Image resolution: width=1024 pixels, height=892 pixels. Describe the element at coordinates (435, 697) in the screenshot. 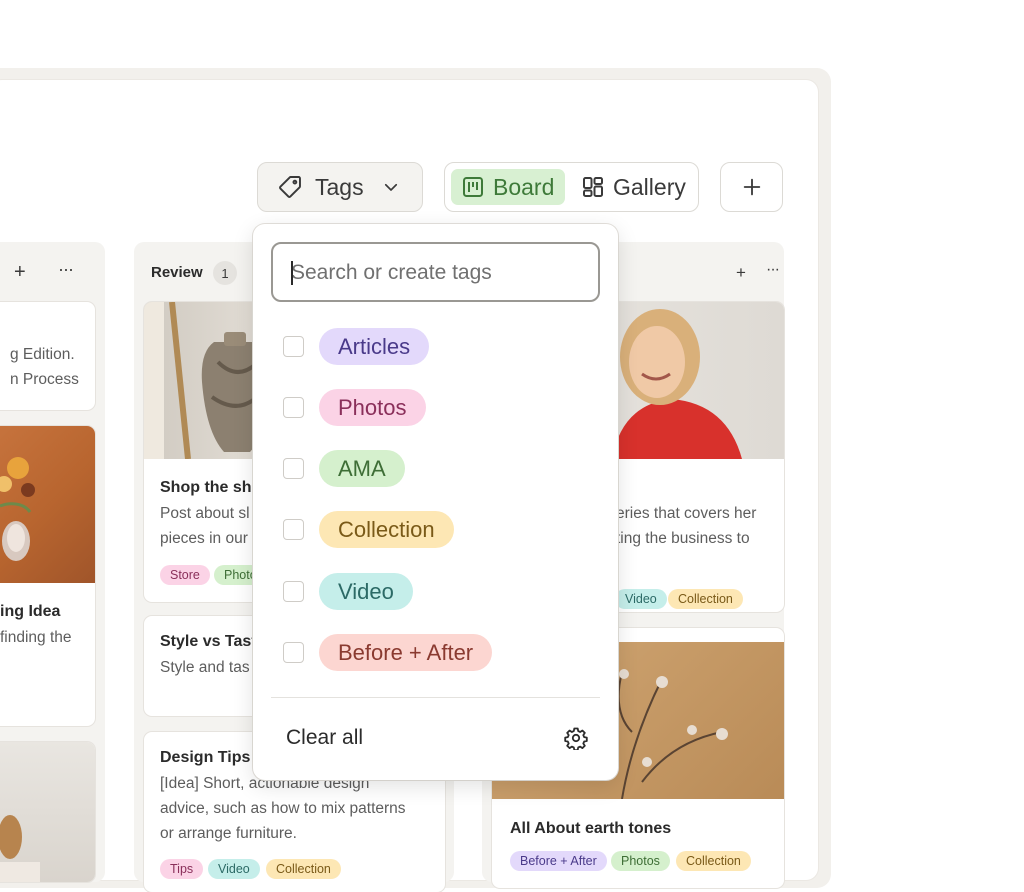

I see `dropdown-divider` at that location.